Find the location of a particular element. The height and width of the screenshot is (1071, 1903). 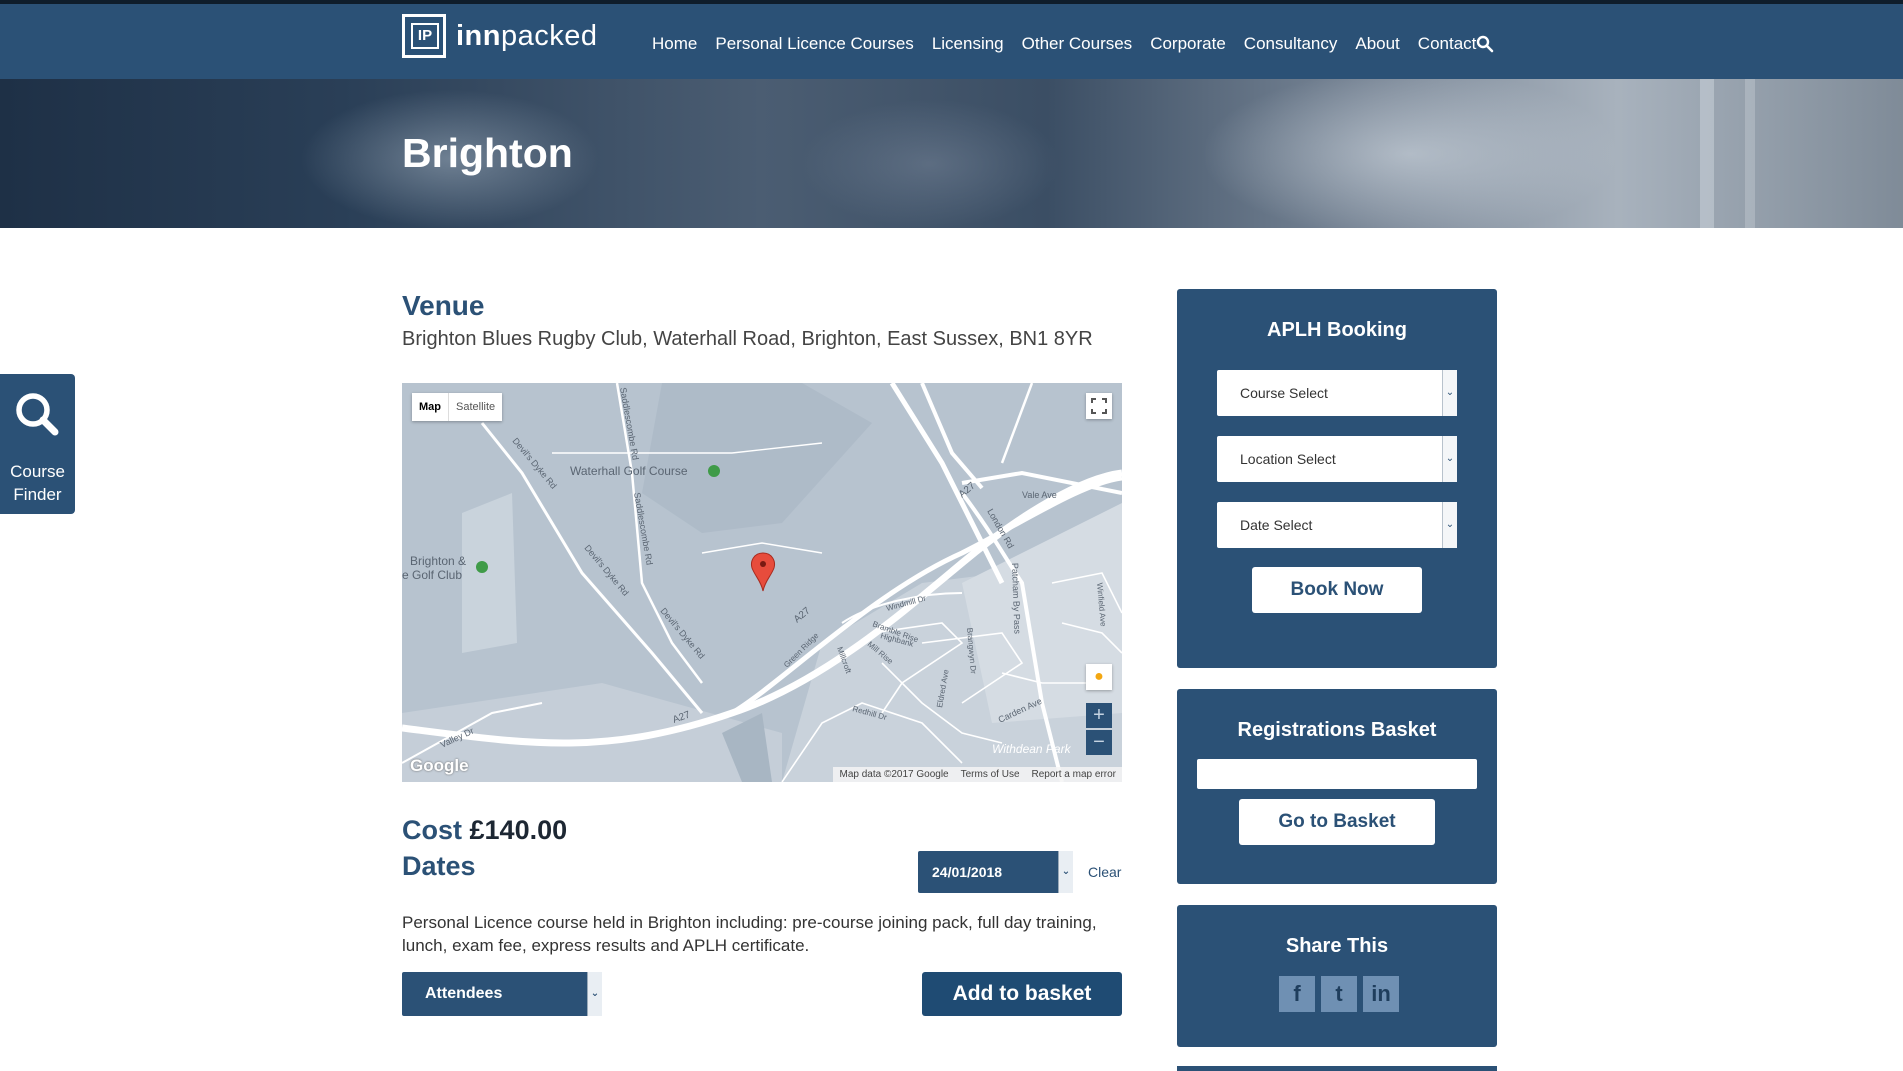

clear-date-link: Clear is located at coordinates (1104, 872).